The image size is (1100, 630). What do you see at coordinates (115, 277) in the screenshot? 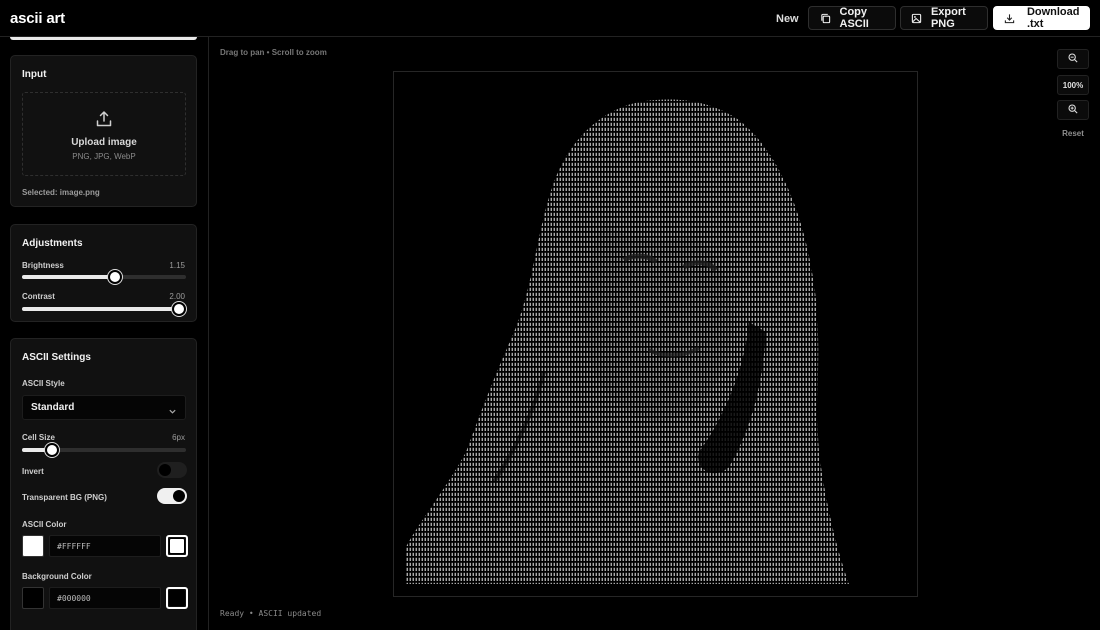
I see `brightness-slider-thumb` at bounding box center [115, 277].